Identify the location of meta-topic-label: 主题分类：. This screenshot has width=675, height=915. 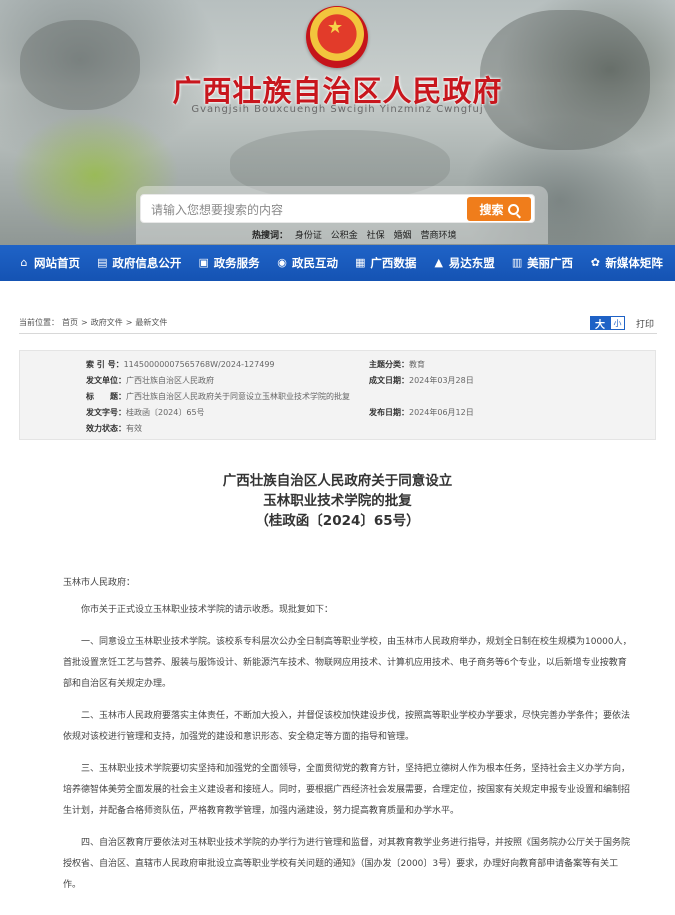
(389, 364).